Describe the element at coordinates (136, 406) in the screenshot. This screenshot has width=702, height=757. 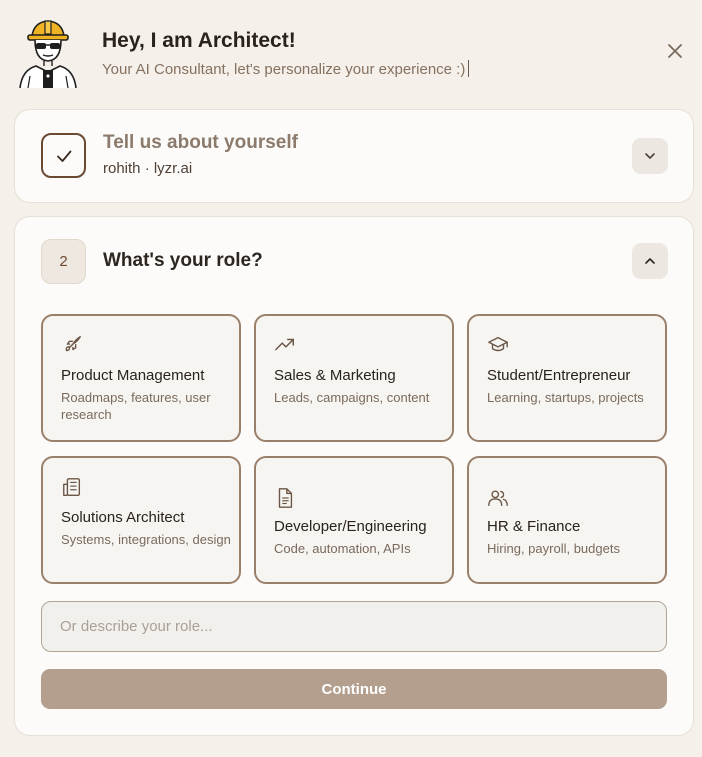
I see `role-description: Roadmaps, features, user research` at that location.